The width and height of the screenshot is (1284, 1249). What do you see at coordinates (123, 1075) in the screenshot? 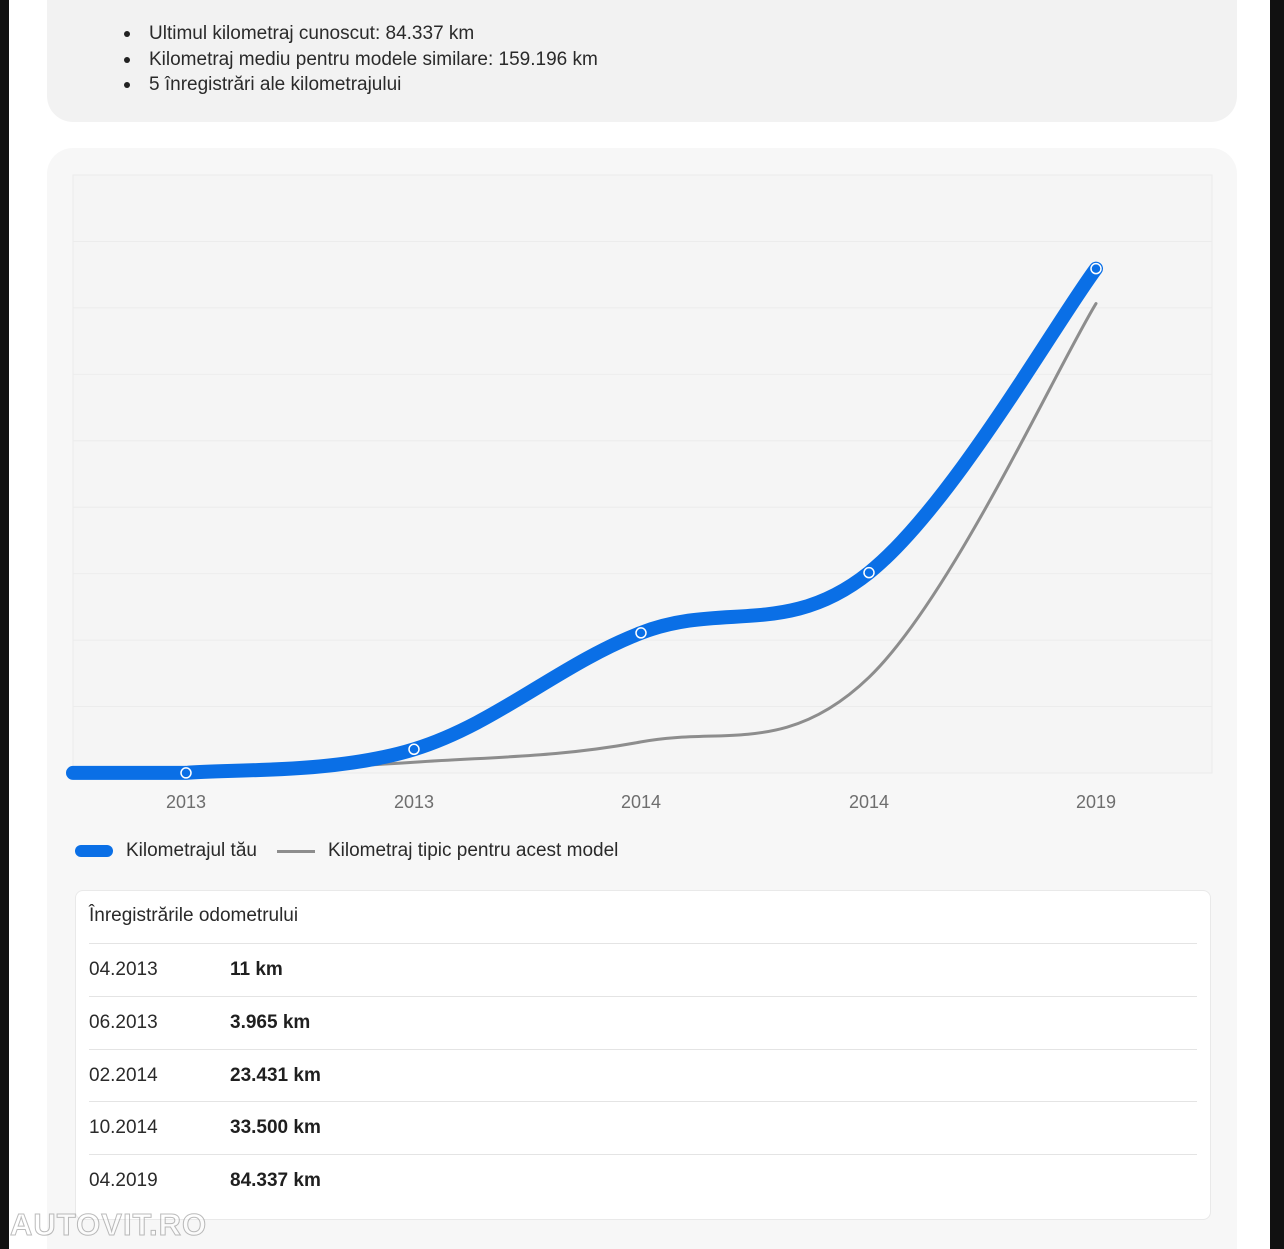
I see `record-date: 02.2014` at bounding box center [123, 1075].